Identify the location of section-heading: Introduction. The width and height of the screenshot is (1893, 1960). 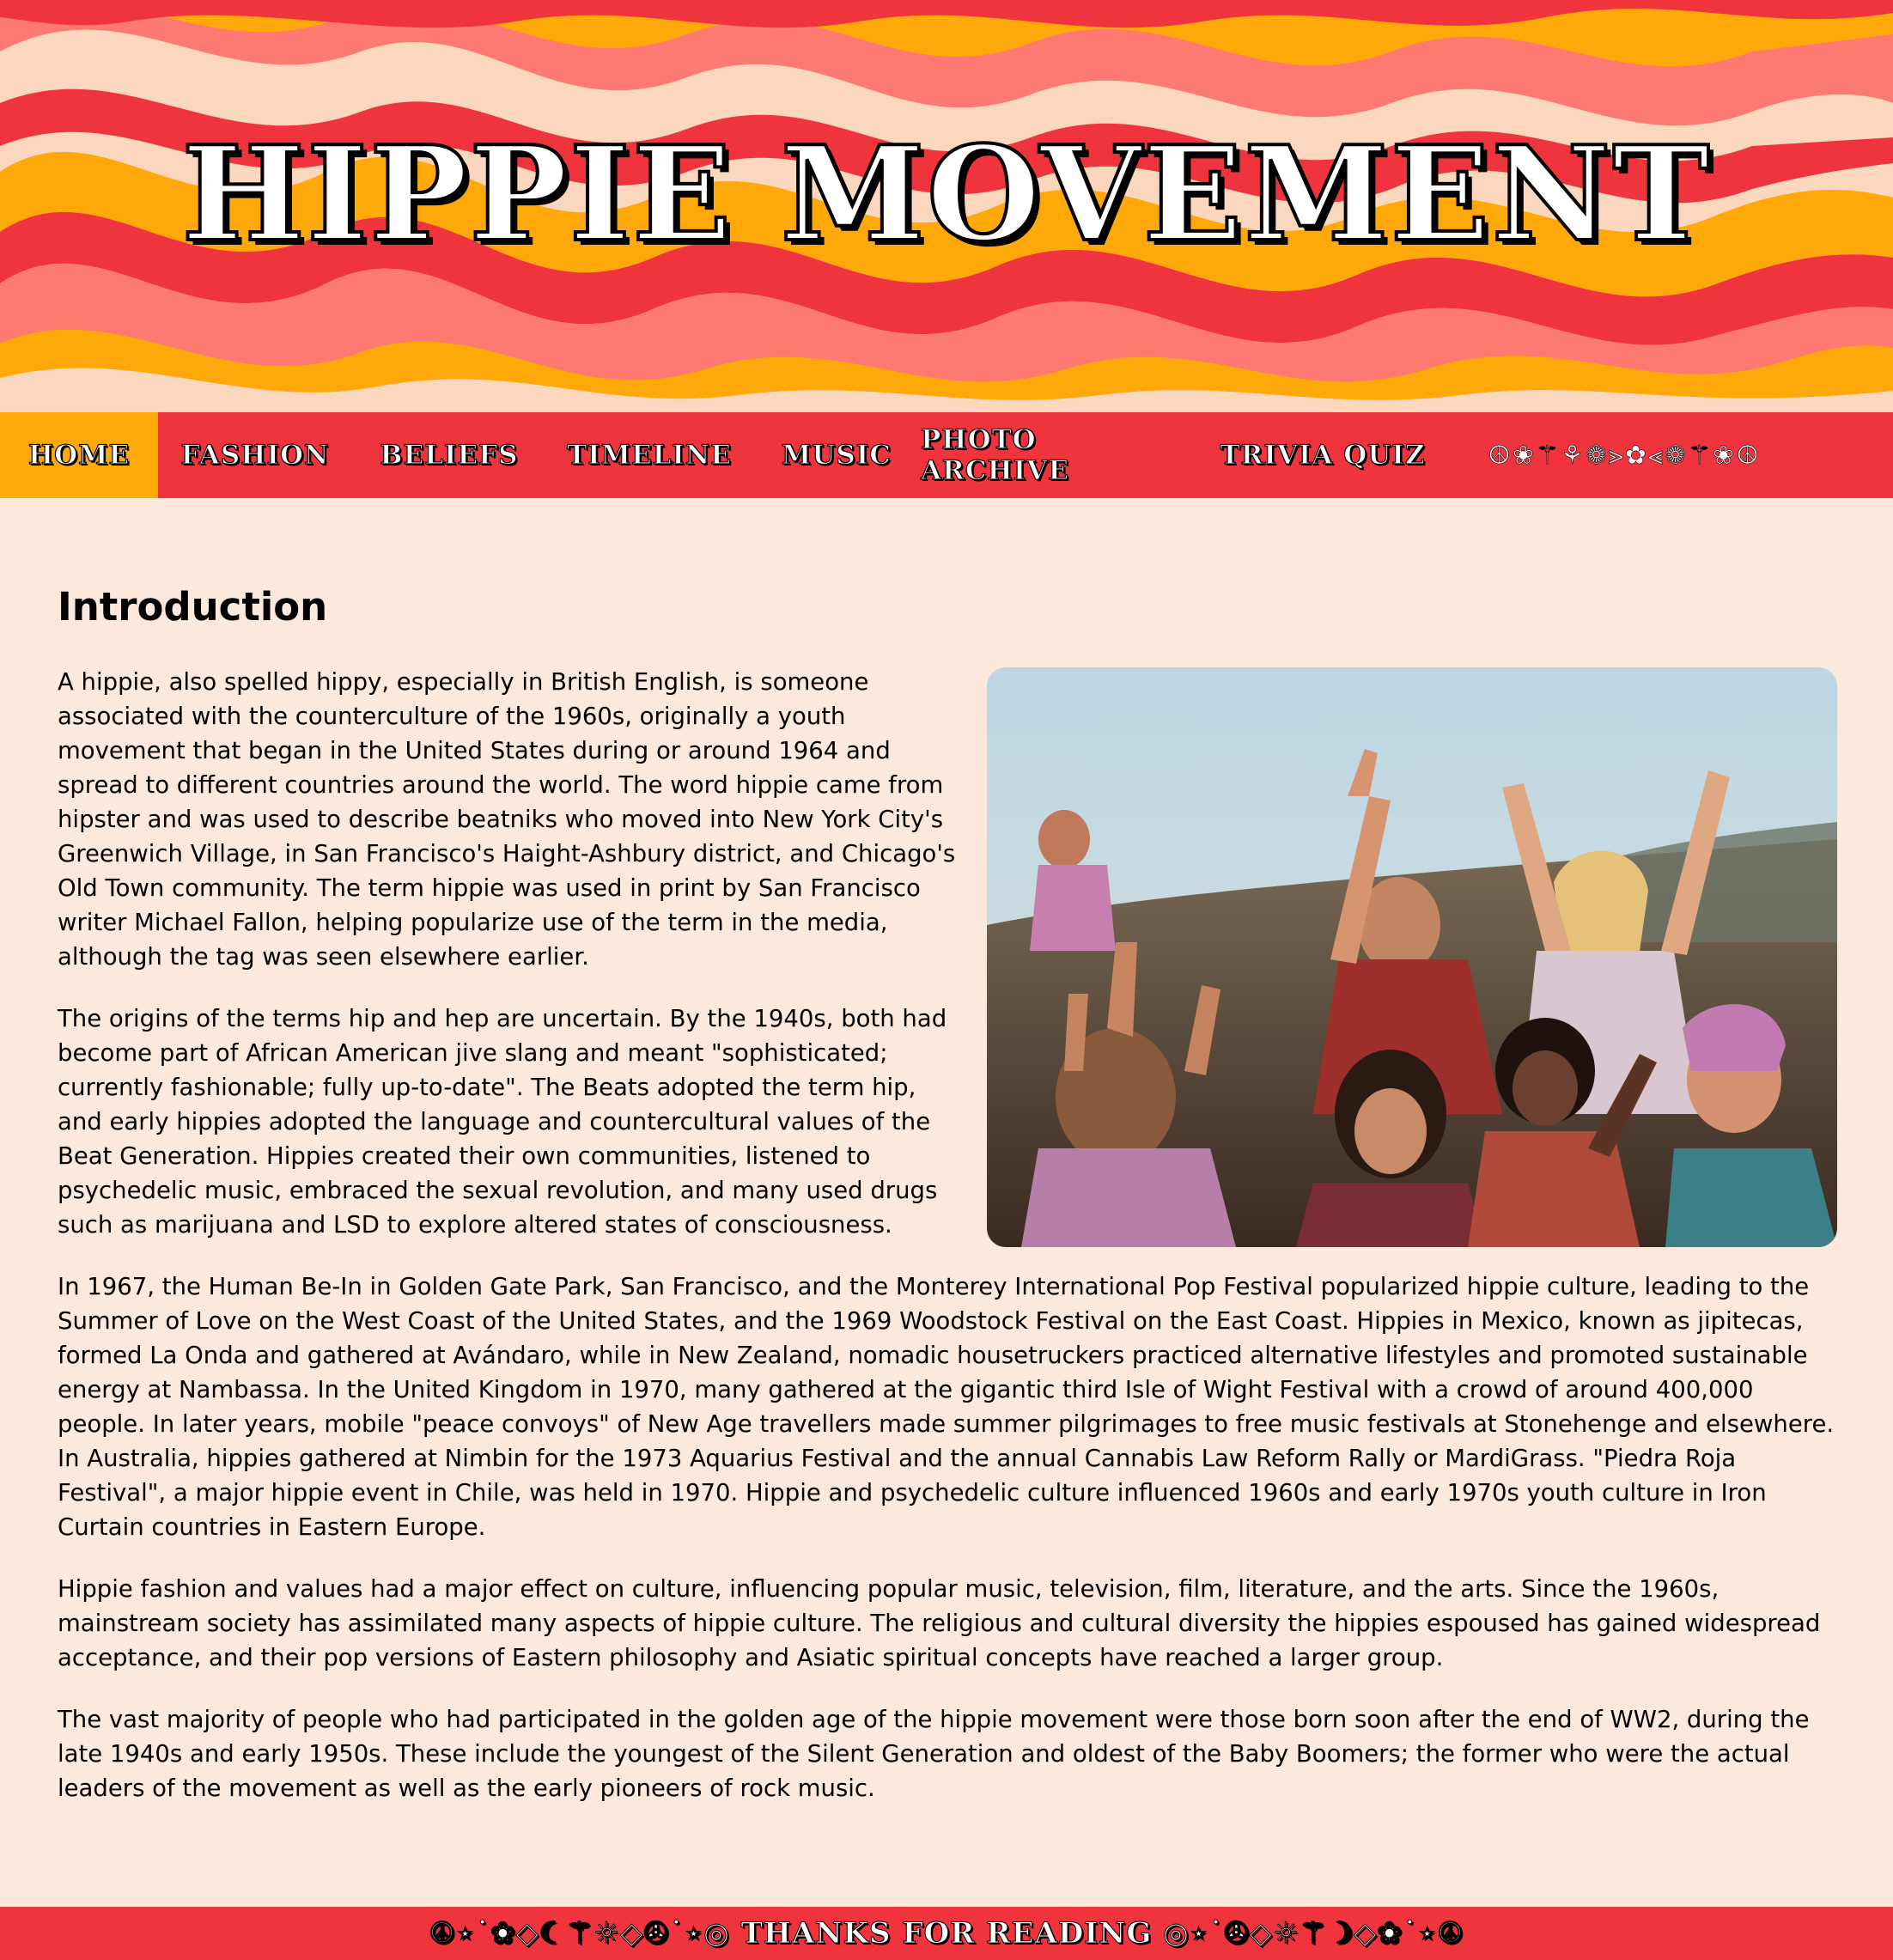
(193, 607).